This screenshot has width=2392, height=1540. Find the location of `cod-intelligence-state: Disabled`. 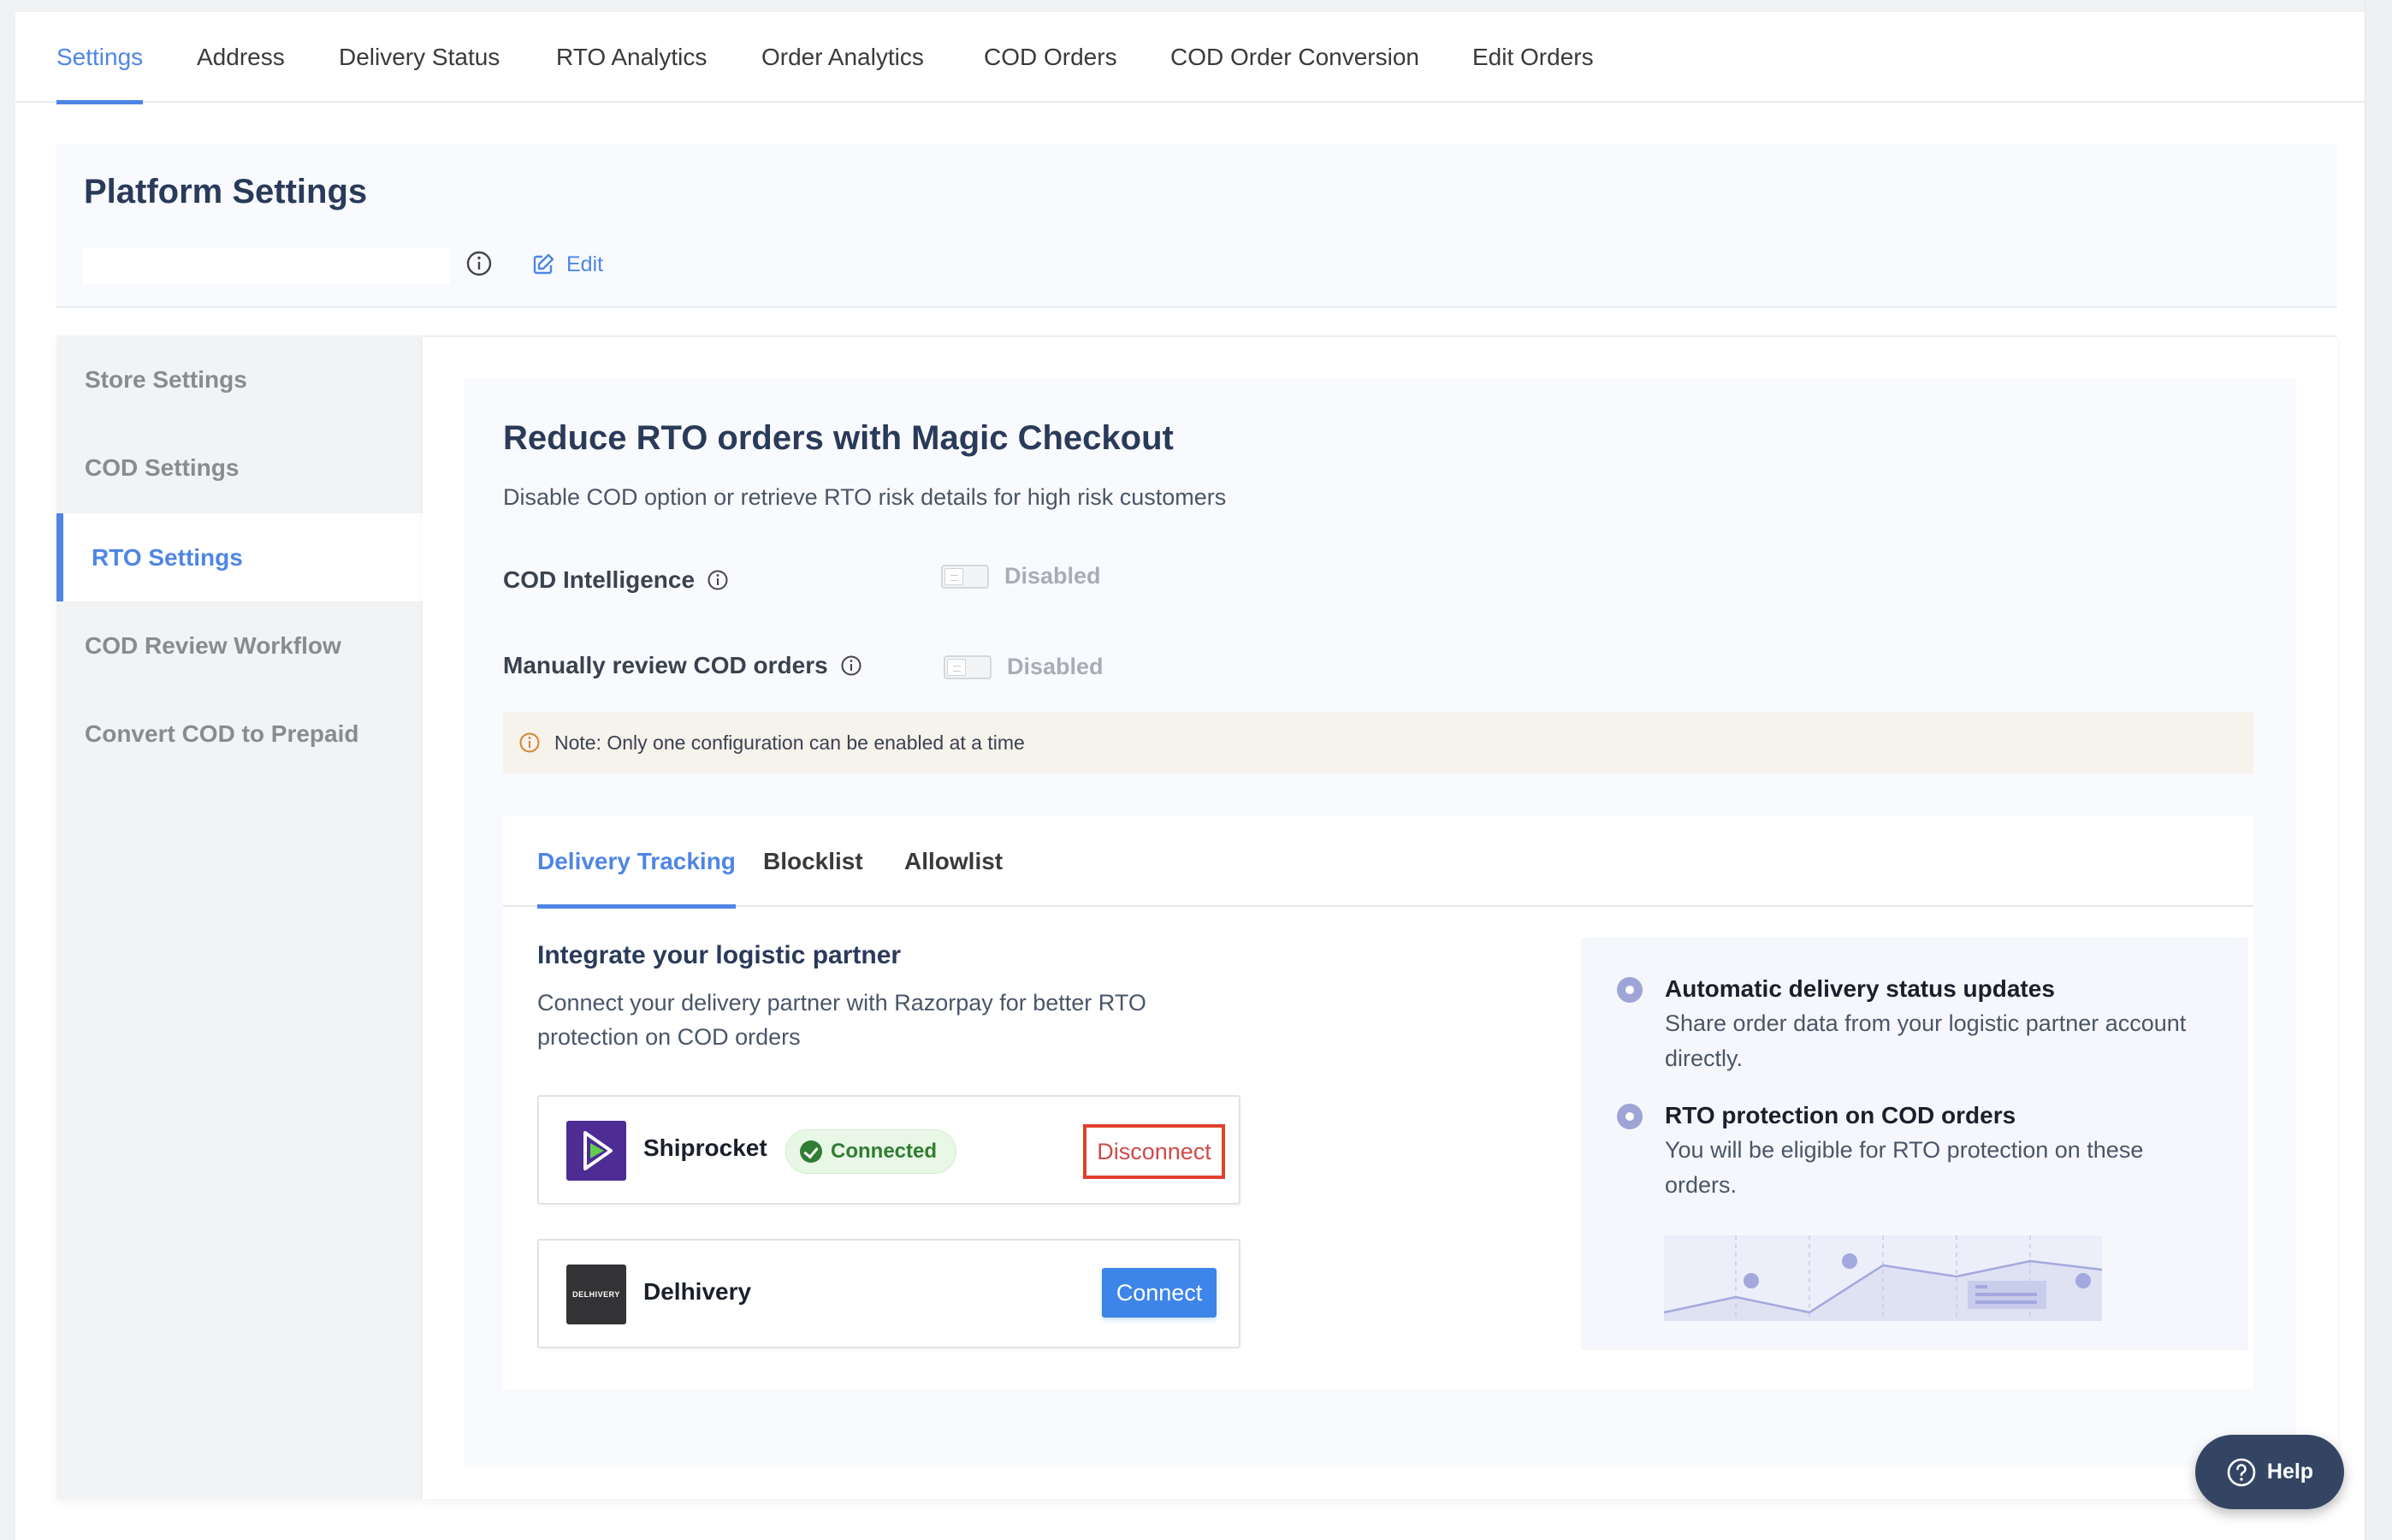

cod-intelligence-state: Disabled is located at coordinates (1052, 576).